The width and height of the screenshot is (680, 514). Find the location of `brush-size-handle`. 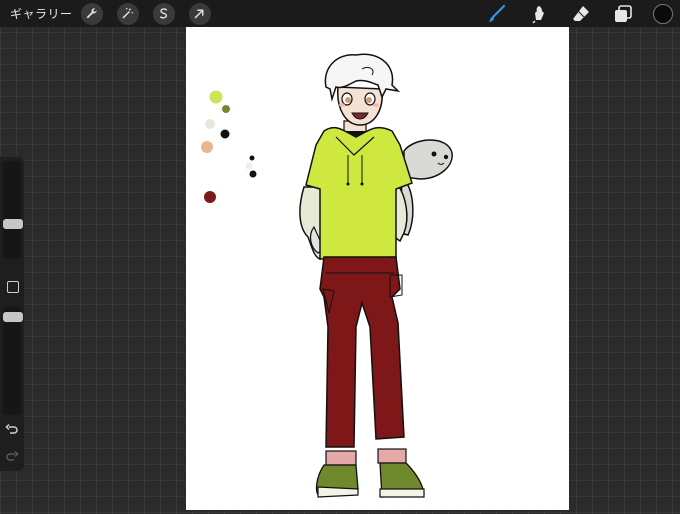

brush-size-handle is located at coordinates (13, 224).